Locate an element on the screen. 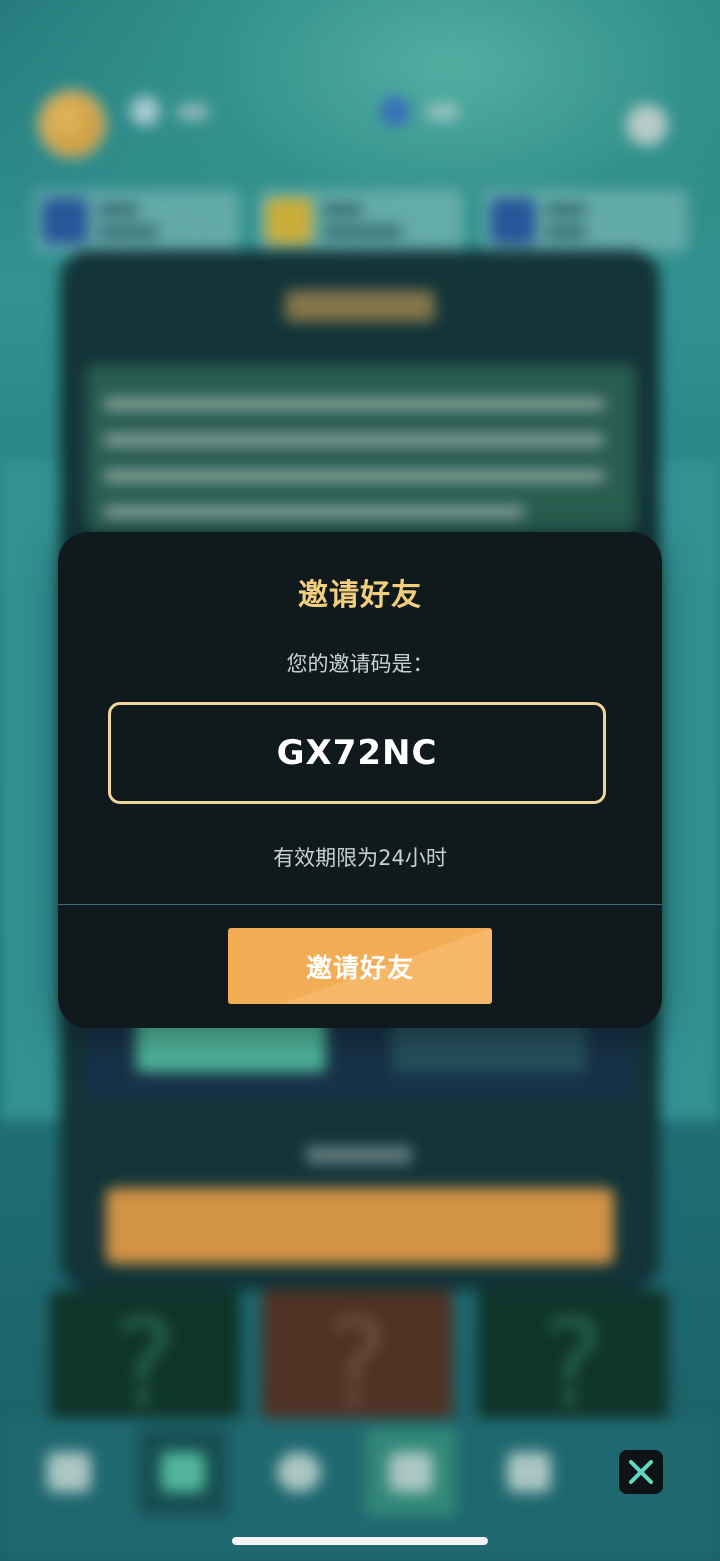 The height and width of the screenshot is (1561, 720). invite-code-box: GX72NC is located at coordinates (357, 753).